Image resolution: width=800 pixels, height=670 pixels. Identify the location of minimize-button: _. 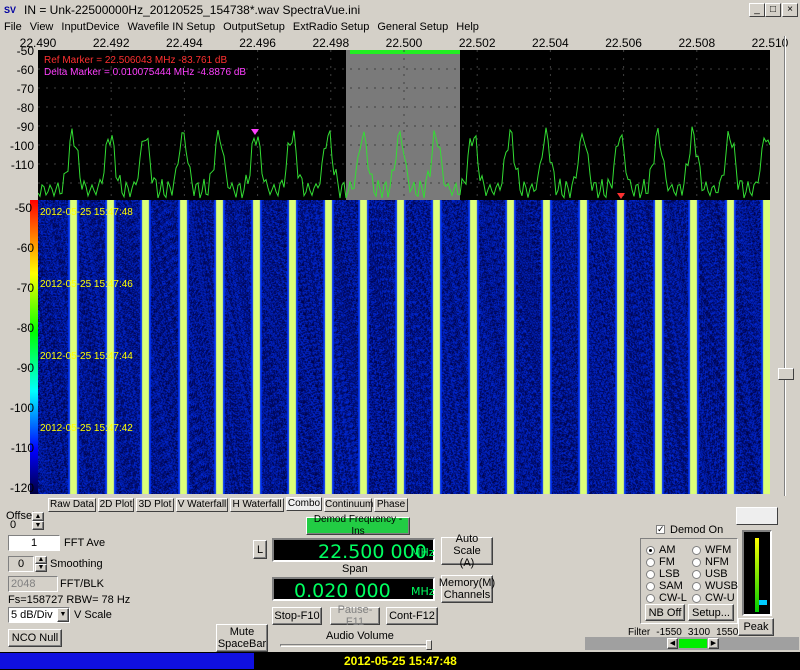
(757, 10).